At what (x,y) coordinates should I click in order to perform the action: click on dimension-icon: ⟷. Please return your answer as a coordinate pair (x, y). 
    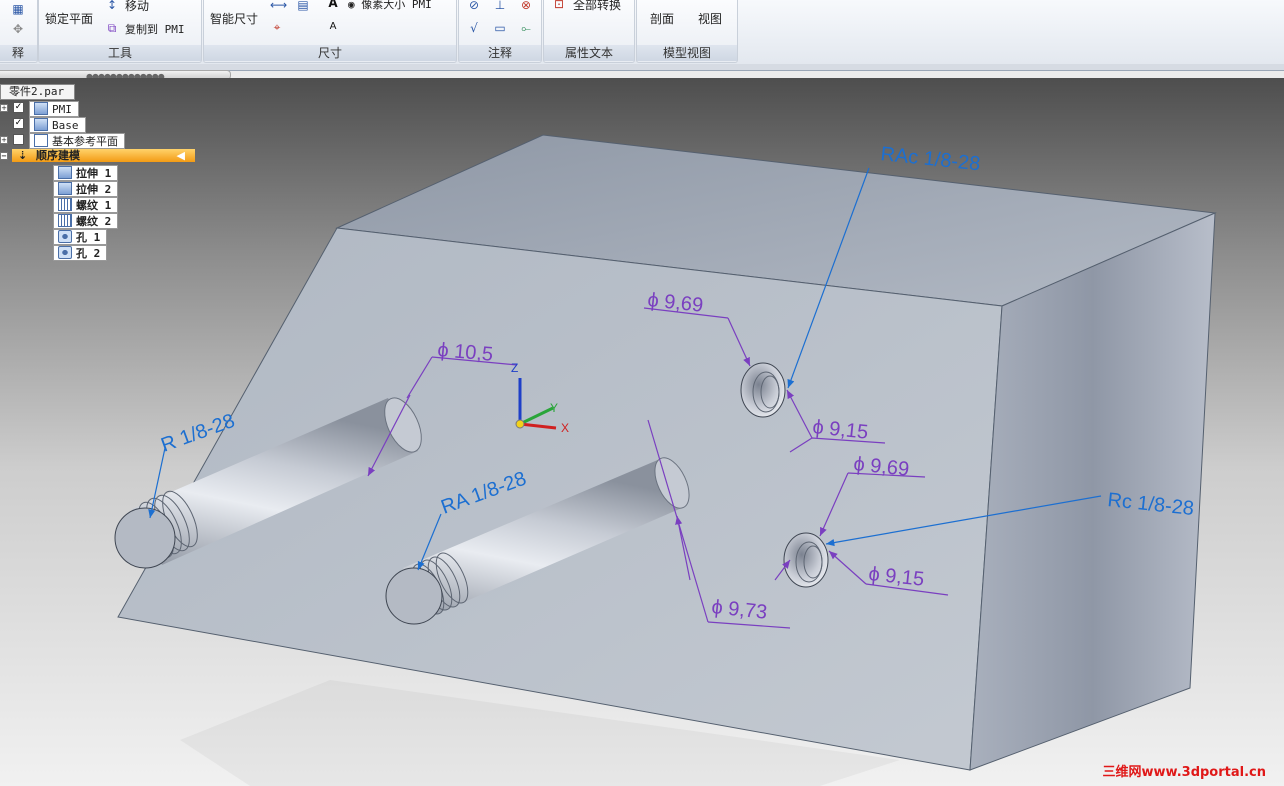
    Looking at the image, I should click on (278, 6).